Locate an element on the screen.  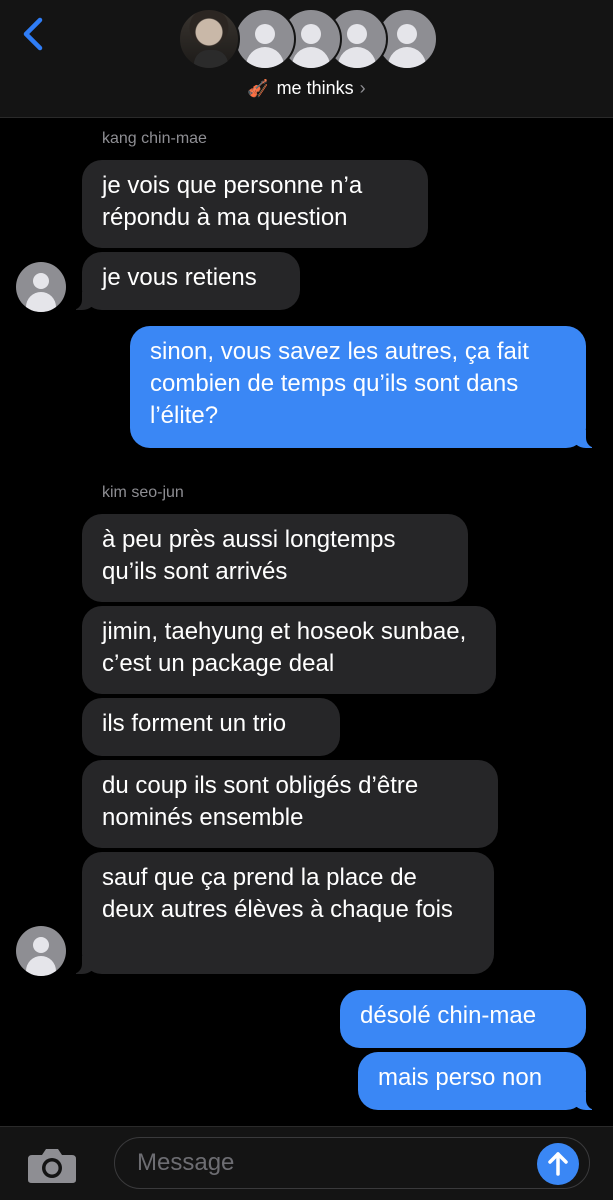
incoming-message: je vous retiens is located at coordinates (185, 281).